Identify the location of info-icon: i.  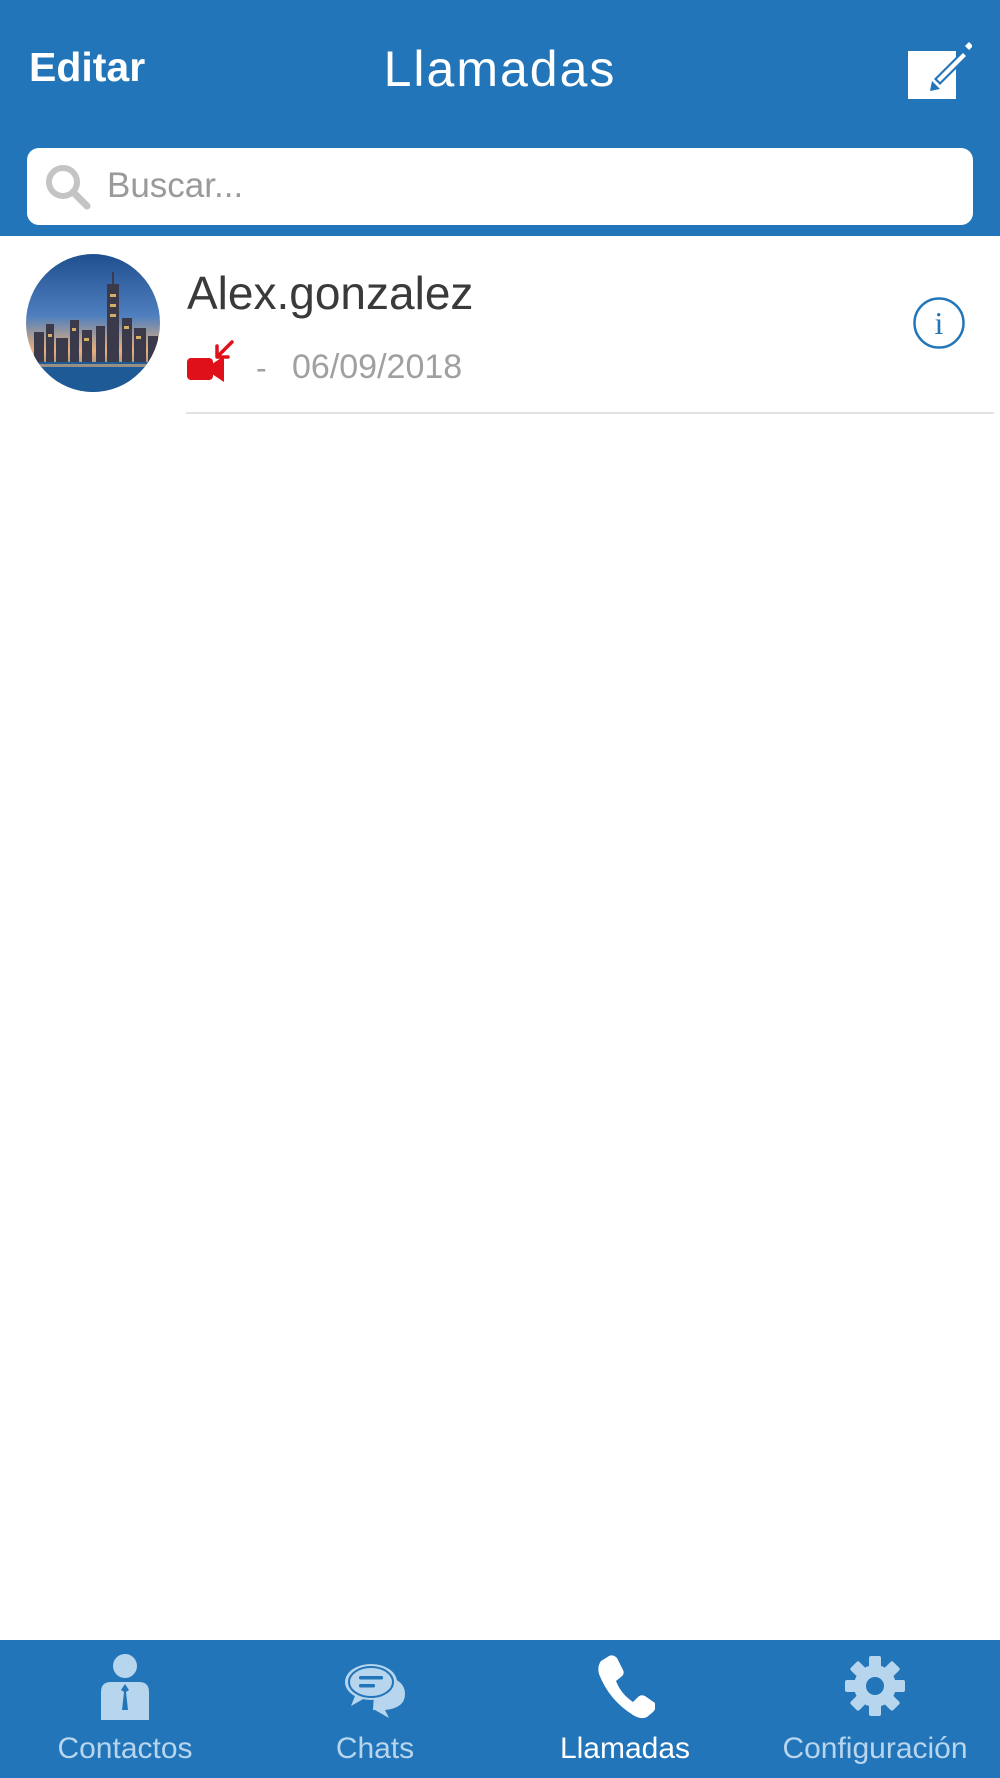
(939, 323).